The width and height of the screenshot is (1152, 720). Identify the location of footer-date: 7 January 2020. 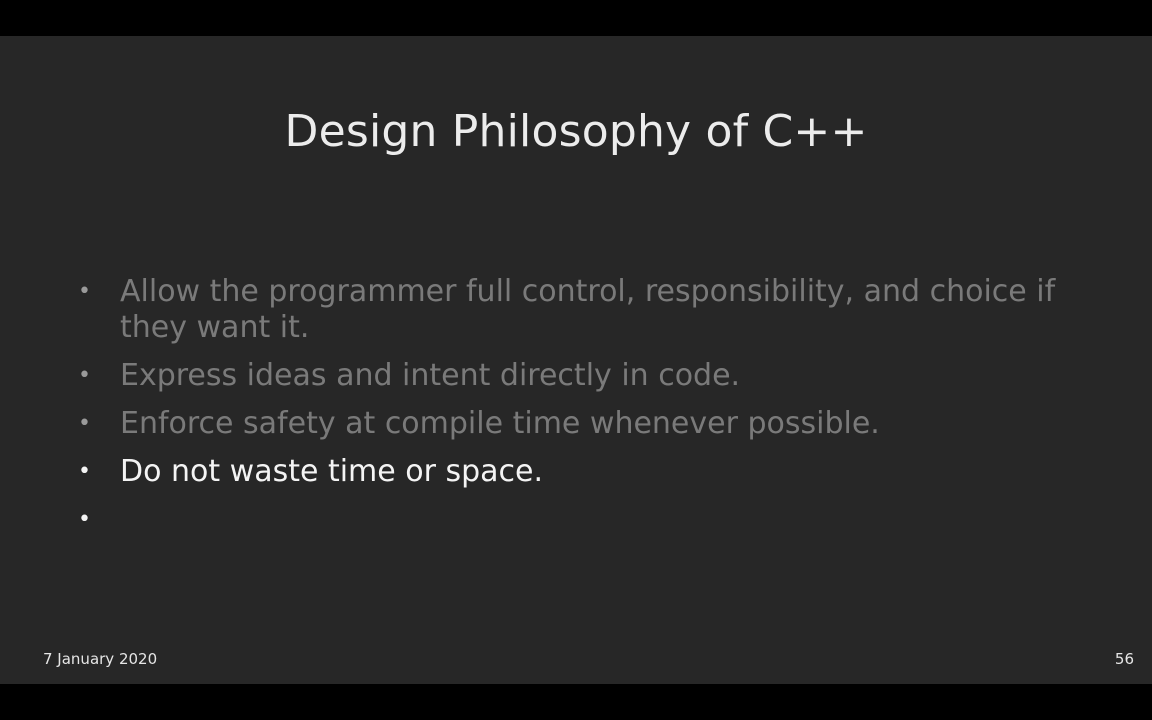
(100, 659).